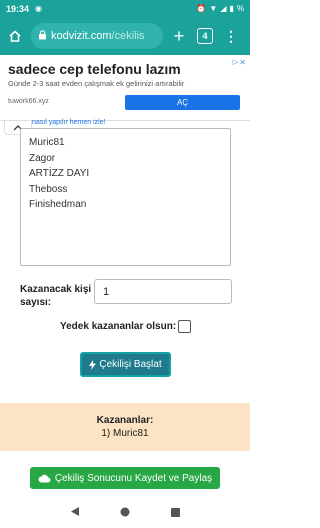 The width and height of the screenshot is (320, 528). Describe the element at coordinates (94, 69) in the screenshot. I see `ad-title: sadece cep telefonu lazım` at that location.